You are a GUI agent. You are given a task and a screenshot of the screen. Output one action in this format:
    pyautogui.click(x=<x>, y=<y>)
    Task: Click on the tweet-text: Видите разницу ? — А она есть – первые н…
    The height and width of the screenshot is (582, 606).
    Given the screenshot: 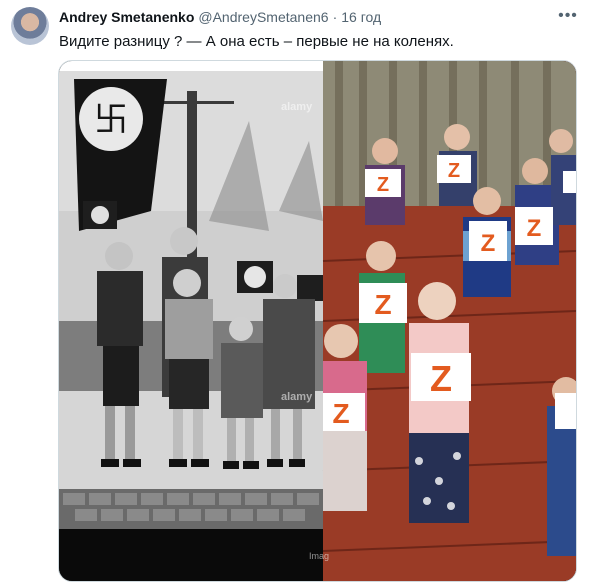 What is the action you would take?
    pyautogui.click(x=256, y=41)
    